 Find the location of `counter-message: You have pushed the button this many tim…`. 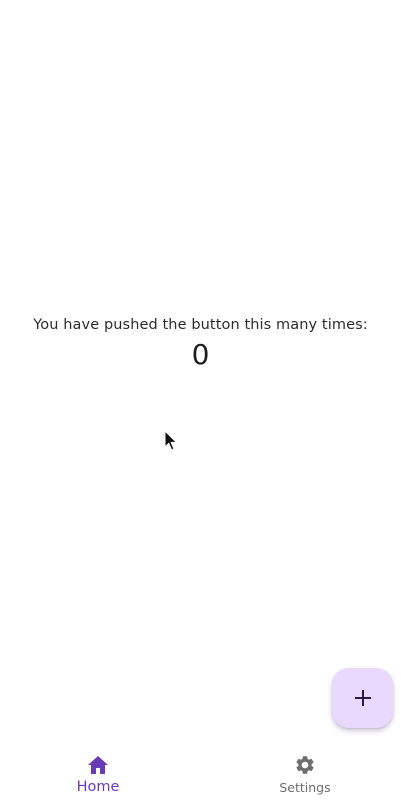

counter-message: You have pushed the button this many tim… is located at coordinates (200, 325).